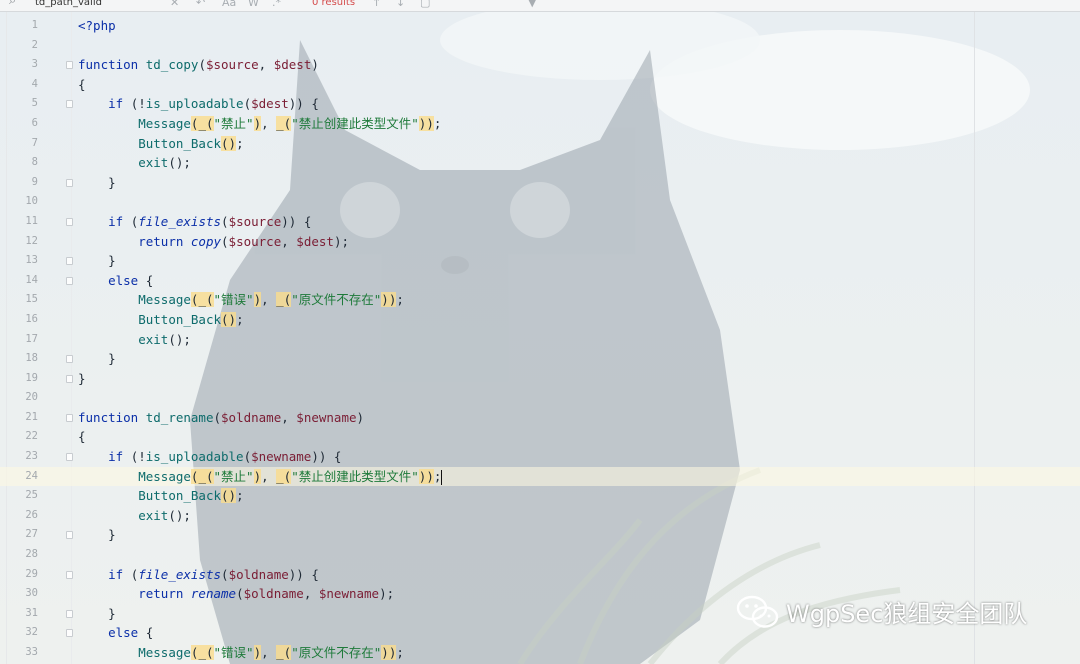 The image size is (1080, 664). Describe the element at coordinates (31, 220) in the screenshot. I see `line-number: 11` at that location.